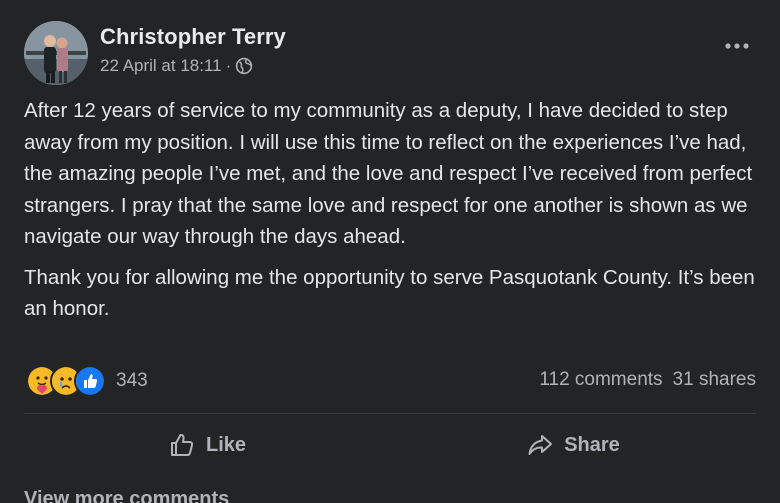  Describe the element at coordinates (226, 444) in the screenshot. I see `like-label: Like` at that location.